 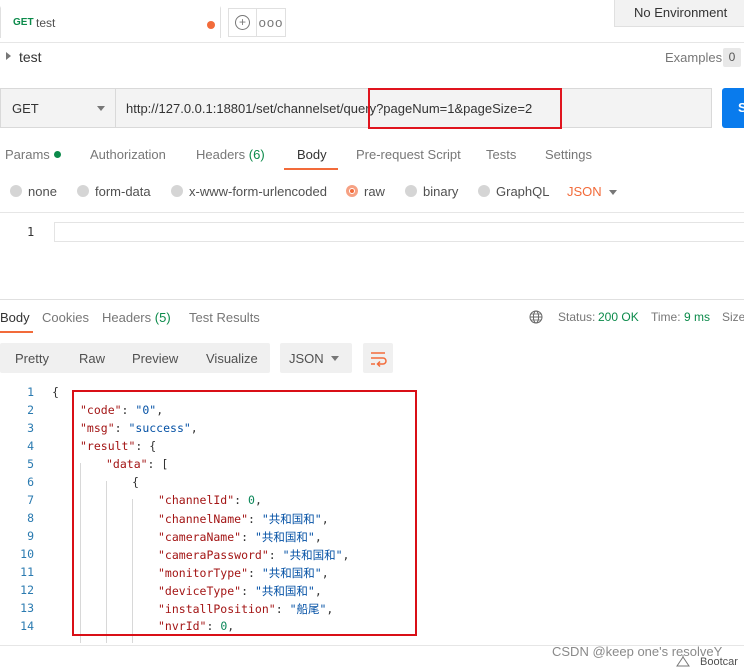 What do you see at coordinates (697, 317) in the screenshot?
I see `time-value: 9 ms` at bounding box center [697, 317].